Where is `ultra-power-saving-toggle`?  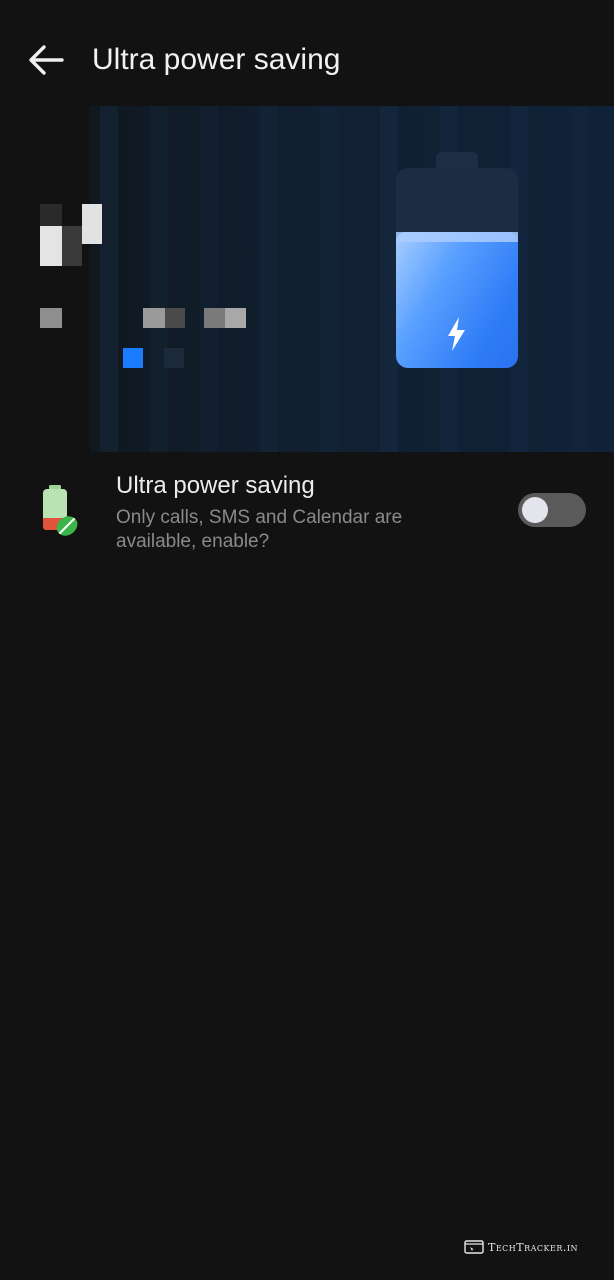 ultra-power-saving-toggle is located at coordinates (552, 510).